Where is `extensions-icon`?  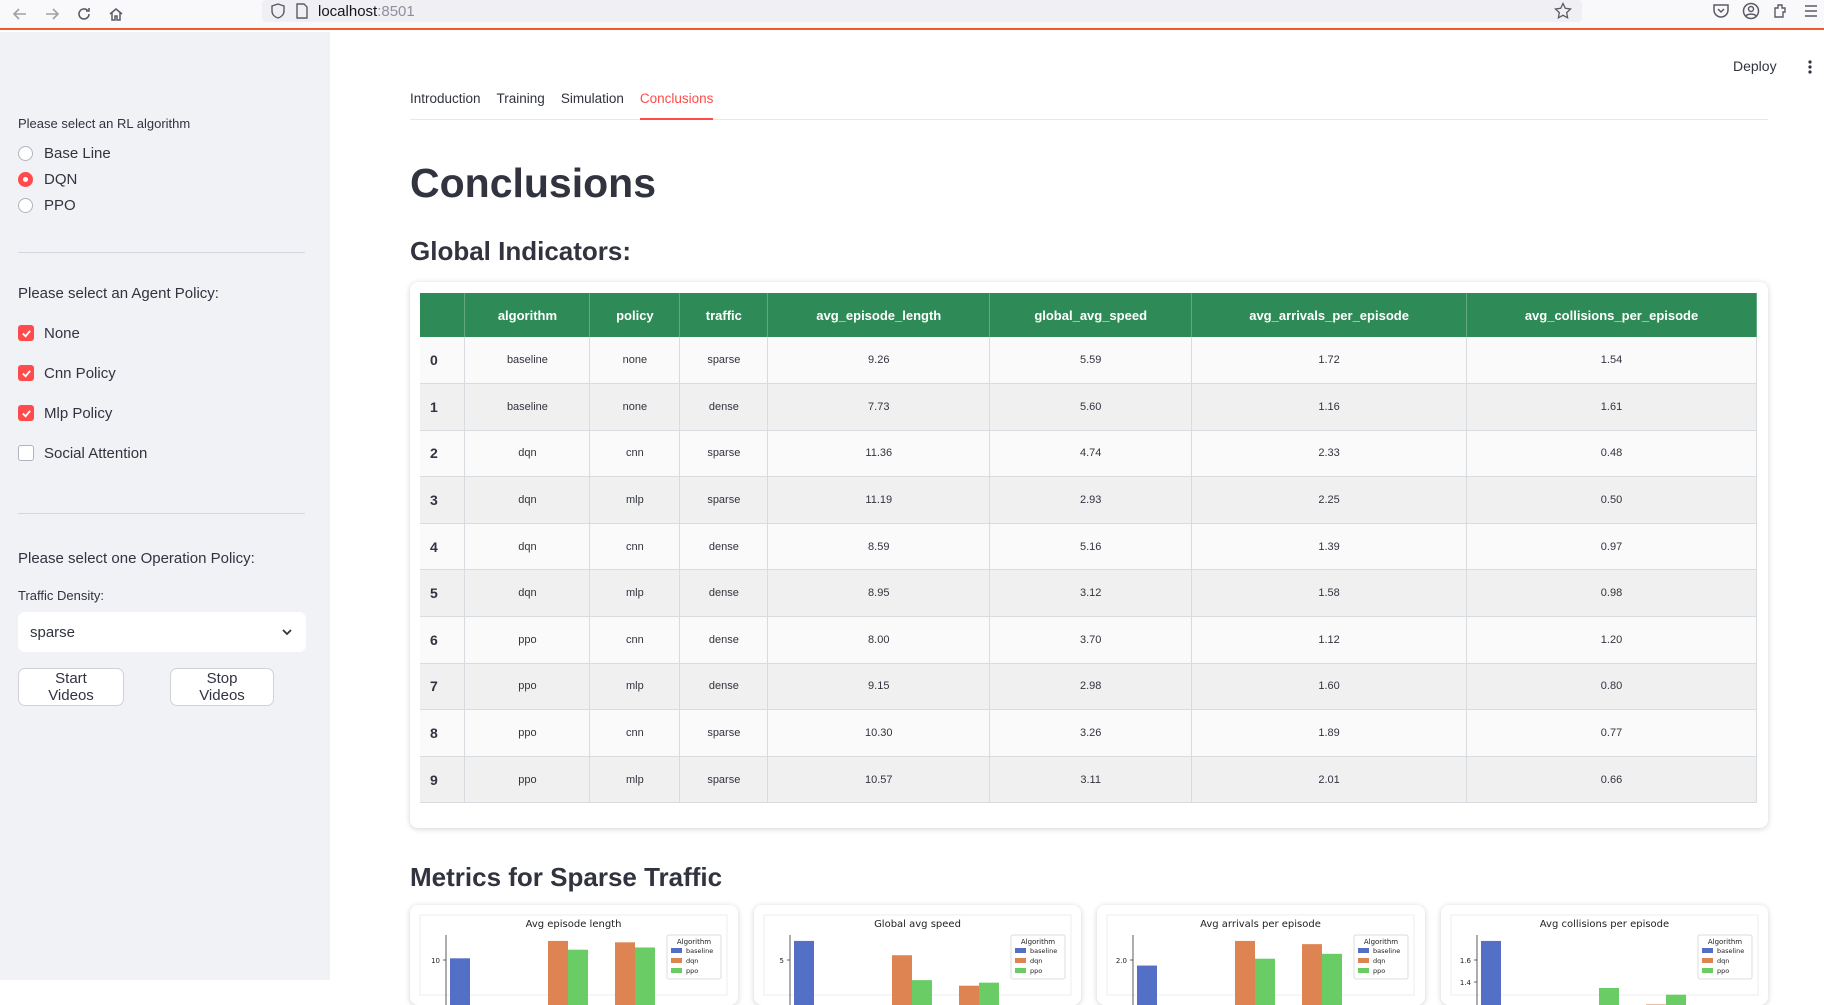 extensions-icon is located at coordinates (1781, 11).